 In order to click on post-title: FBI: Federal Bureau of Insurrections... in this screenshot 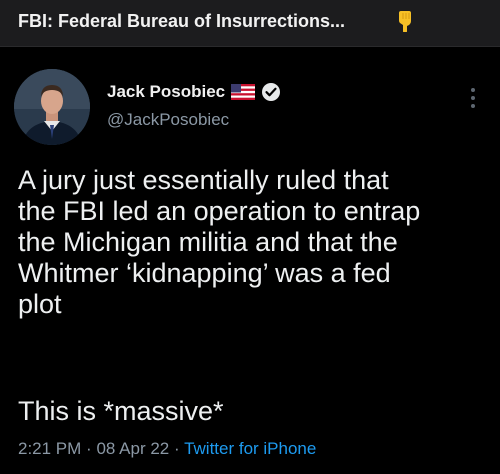, I will do `click(182, 21)`.